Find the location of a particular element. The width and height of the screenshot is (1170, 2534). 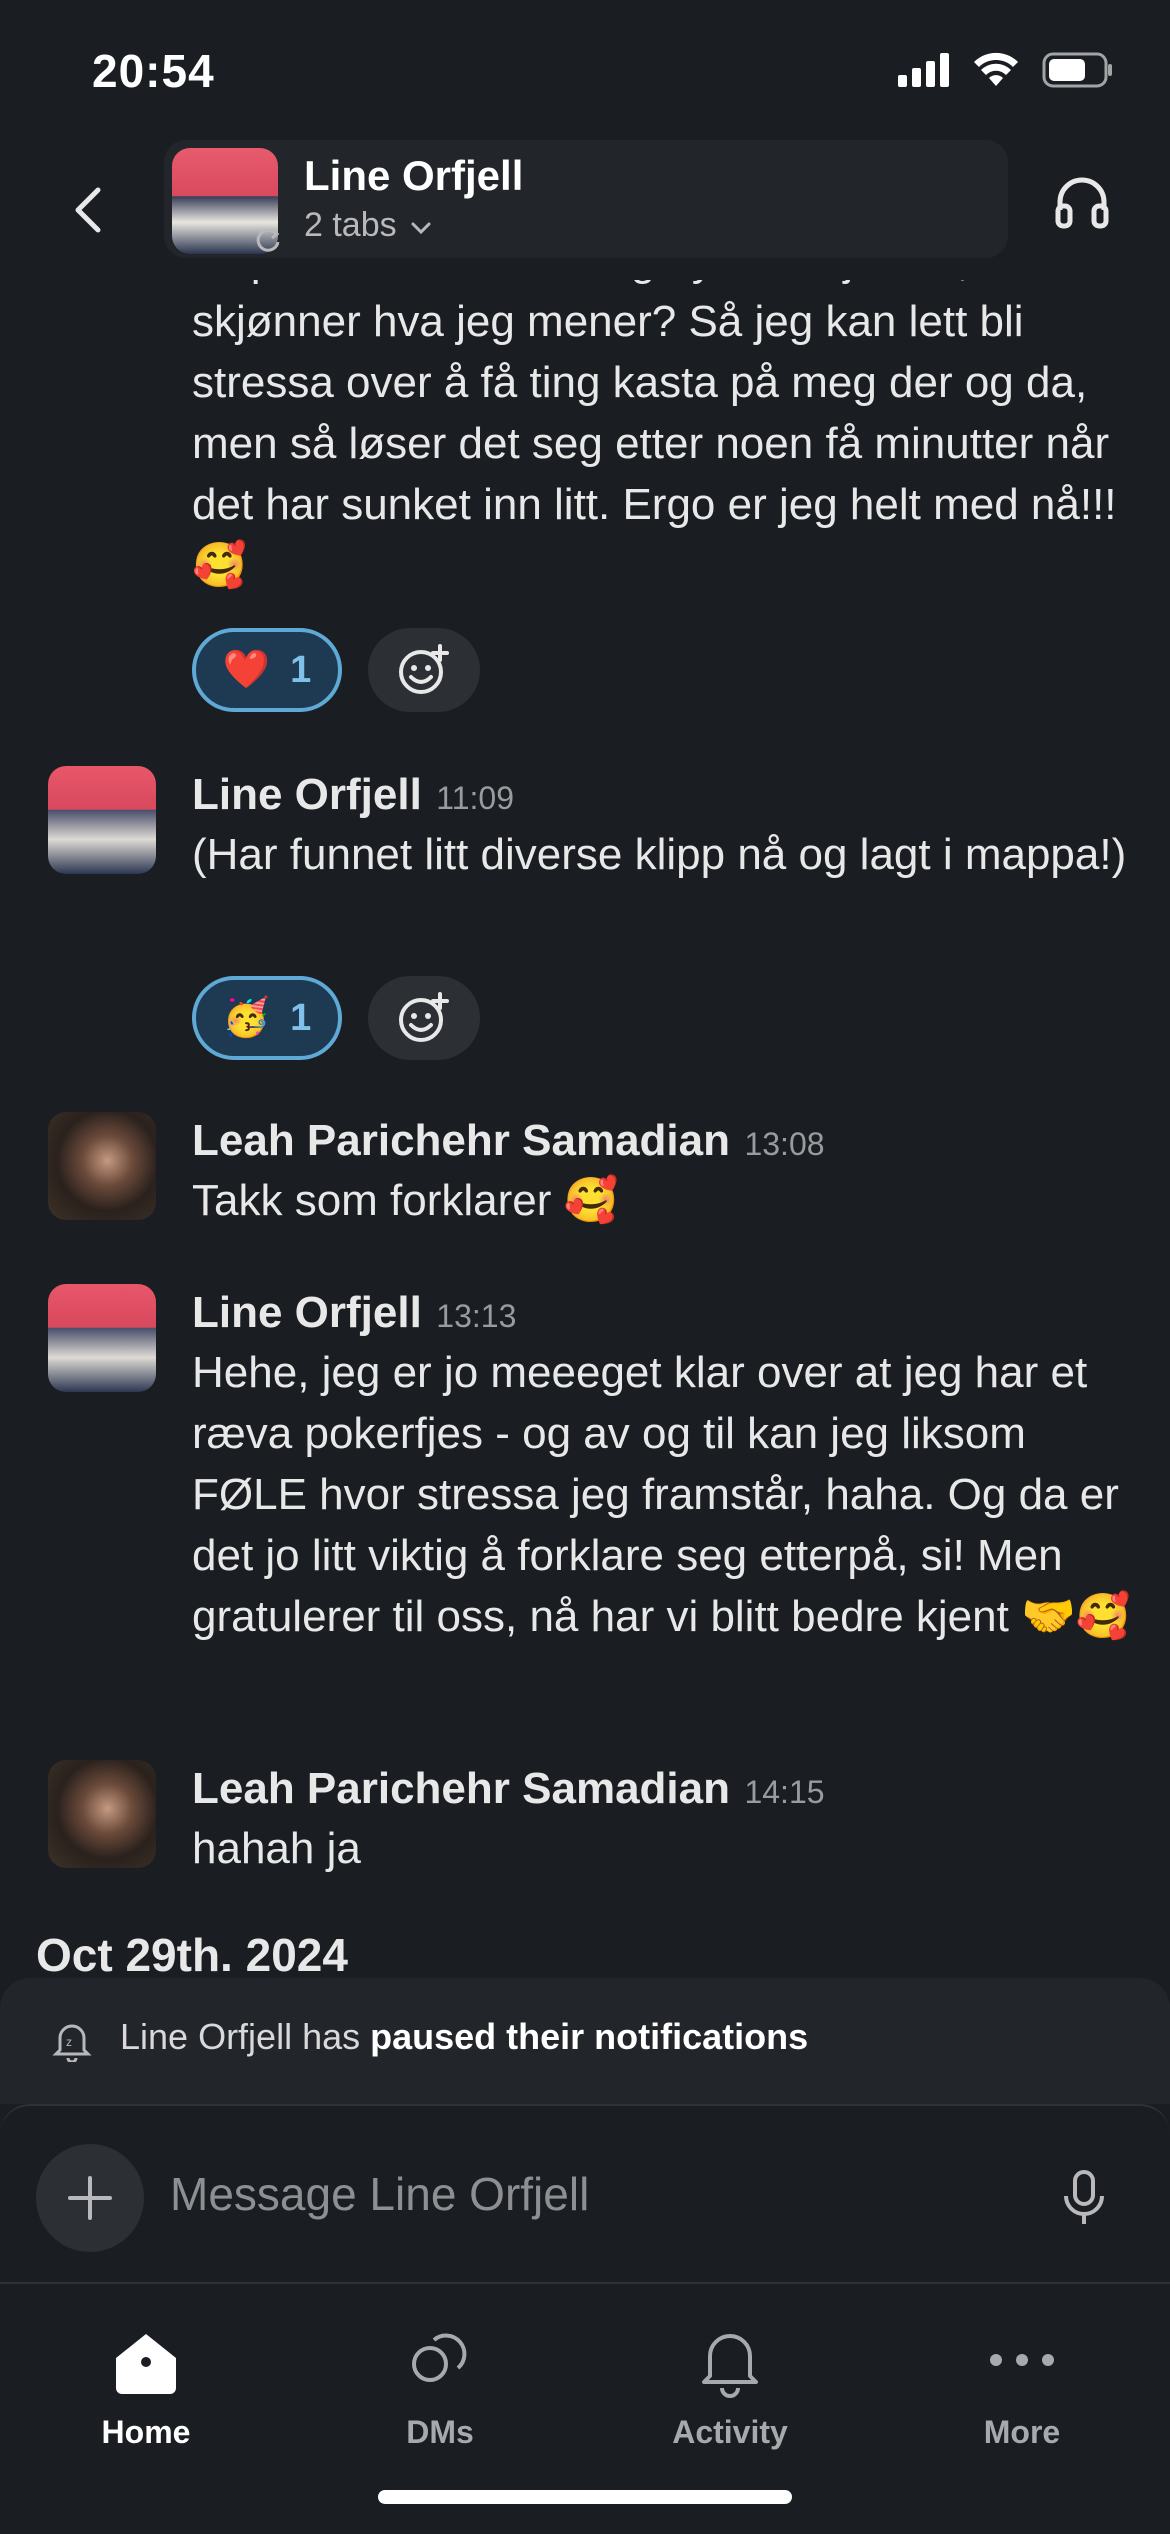

chevron-left-icon is located at coordinates (88, 210).